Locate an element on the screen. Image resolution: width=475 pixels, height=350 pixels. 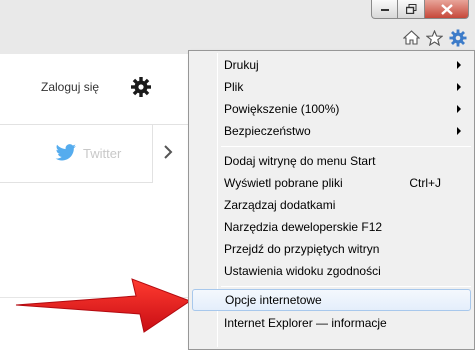
twitter-share-button: Twitter is located at coordinates (88, 153).